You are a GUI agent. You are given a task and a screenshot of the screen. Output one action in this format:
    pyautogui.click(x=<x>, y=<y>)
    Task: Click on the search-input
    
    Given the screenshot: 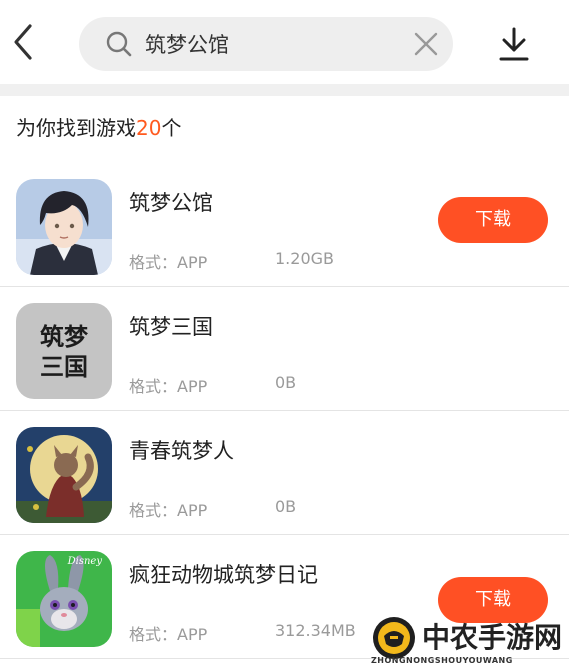 What is the action you would take?
    pyautogui.click(x=270, y=44)
    